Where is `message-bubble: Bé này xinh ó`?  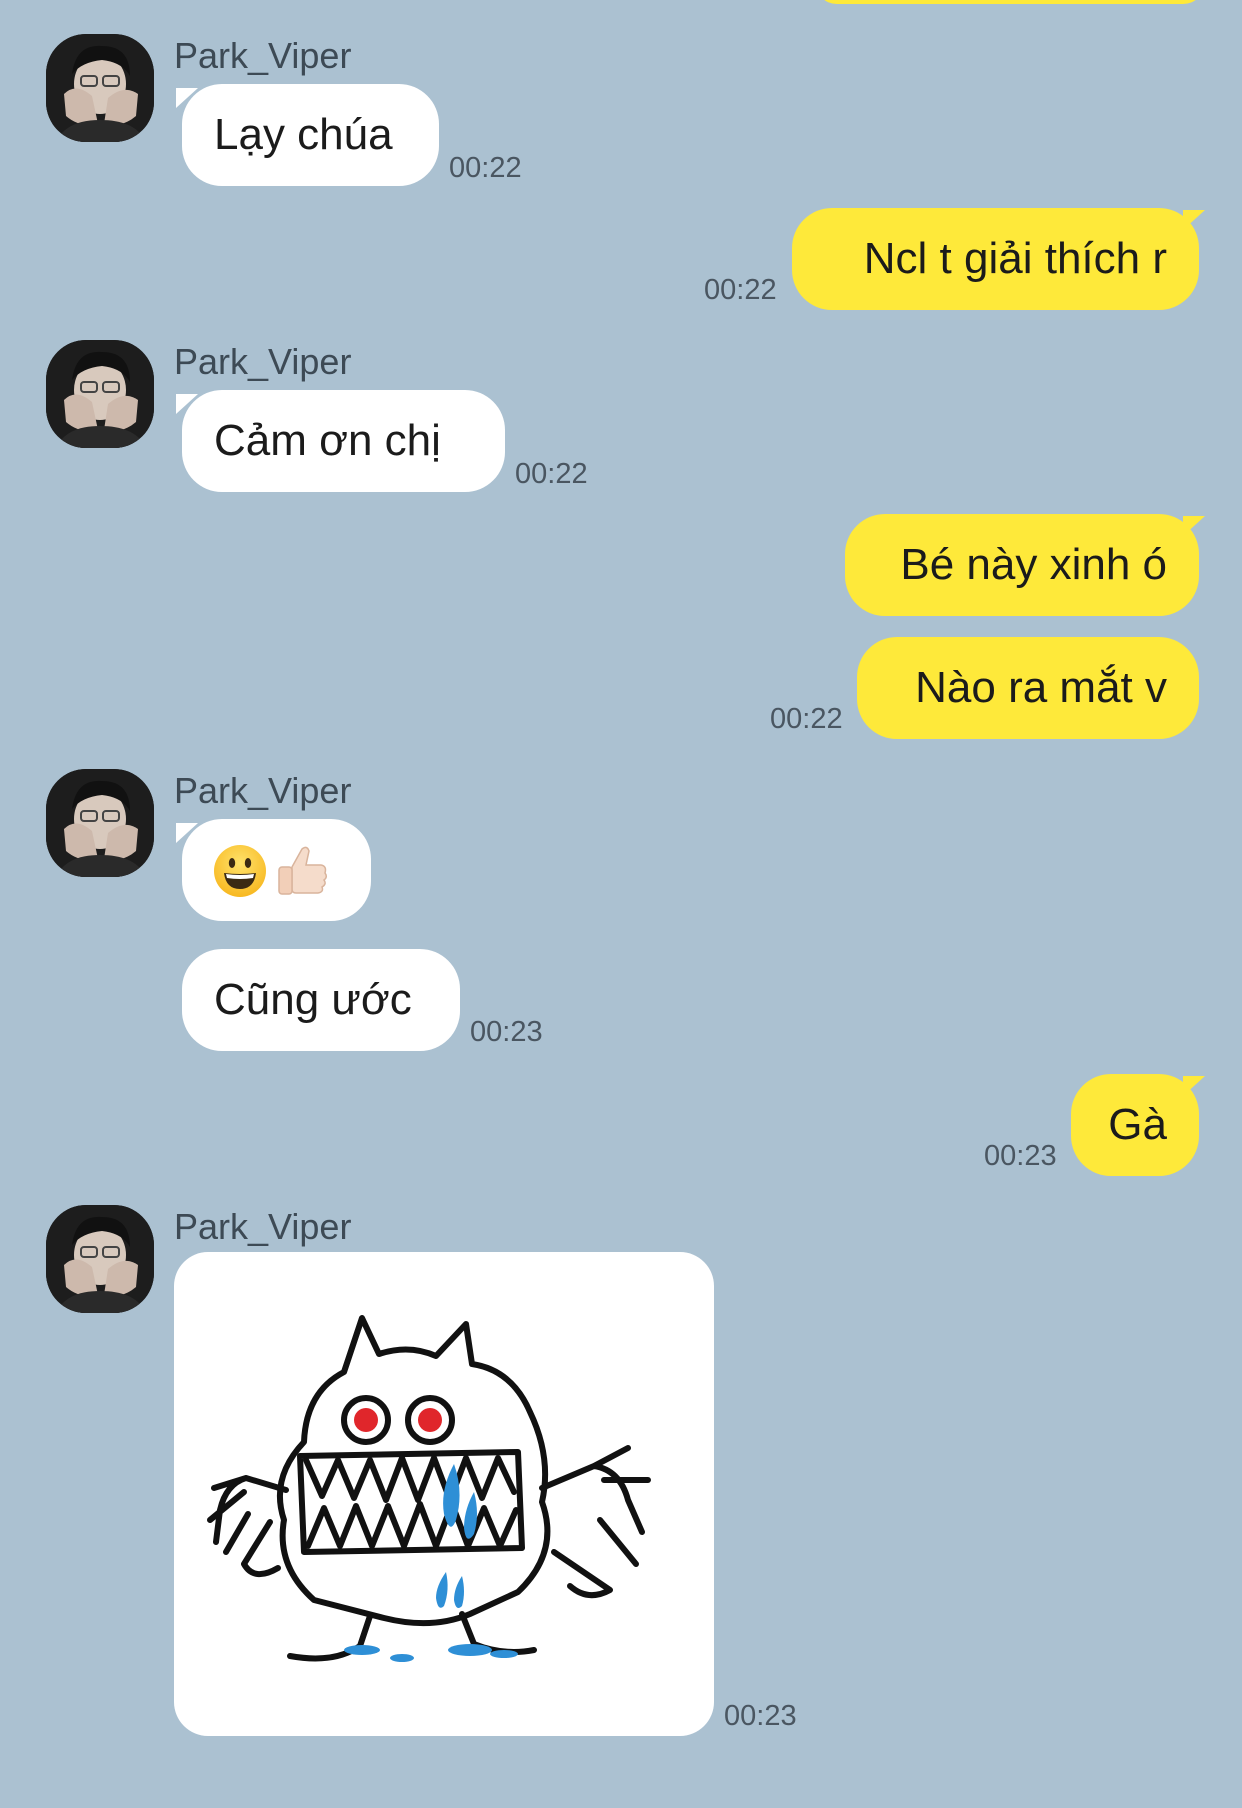
message-bubble: Bé này xinh ó is located at coordinates (1022, 565).